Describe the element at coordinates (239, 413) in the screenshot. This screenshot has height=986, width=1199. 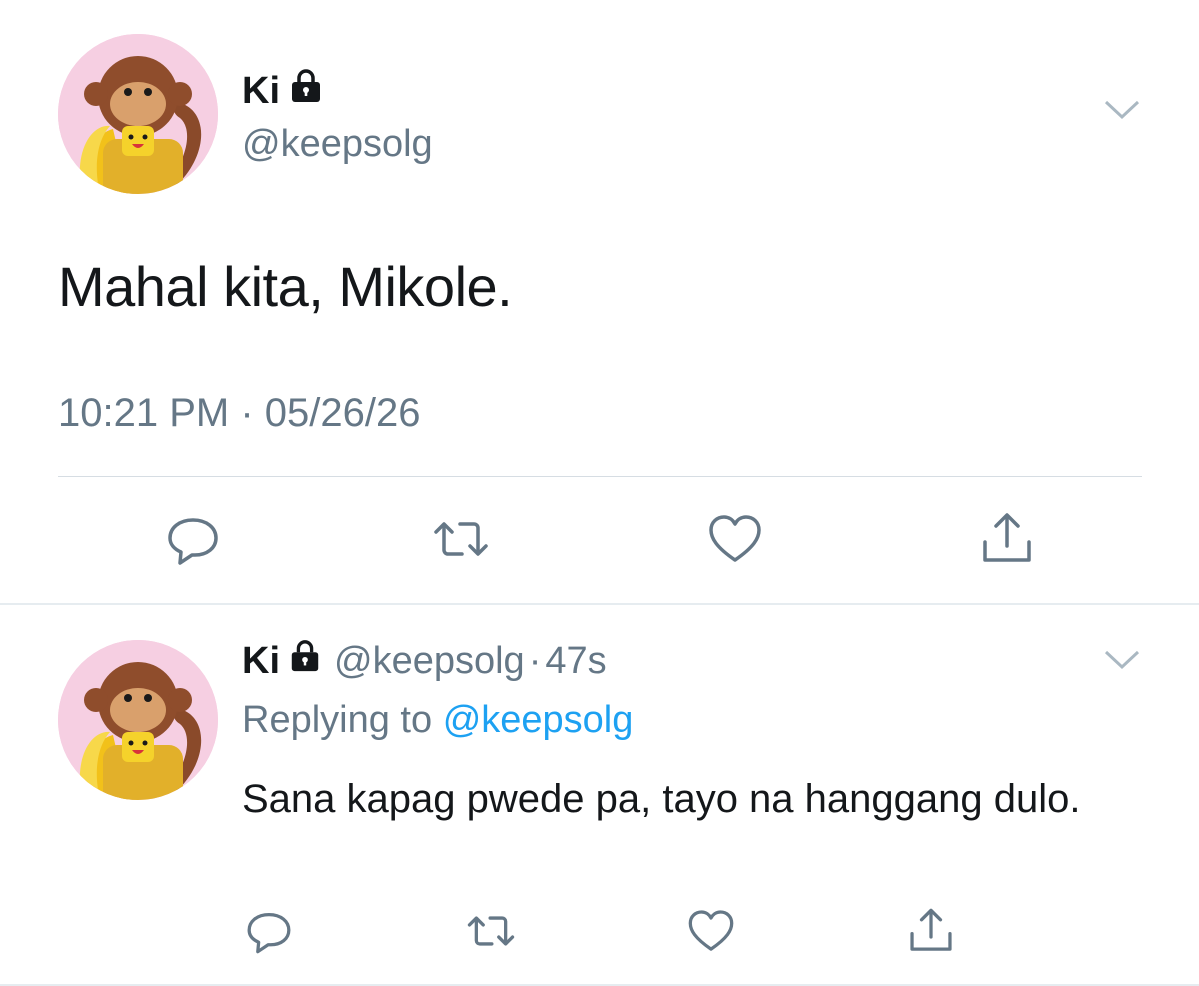
I see `tweet-timestamp: 10:21 PM · 05/26/26` at that location.